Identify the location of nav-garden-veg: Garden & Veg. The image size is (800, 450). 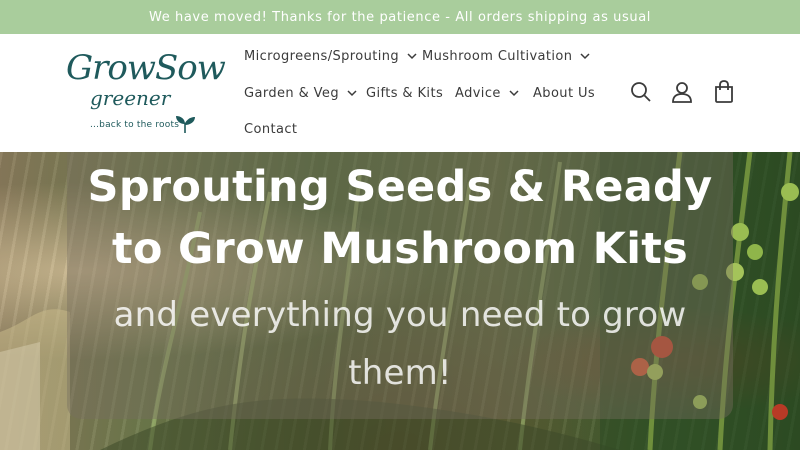
(300, 93).